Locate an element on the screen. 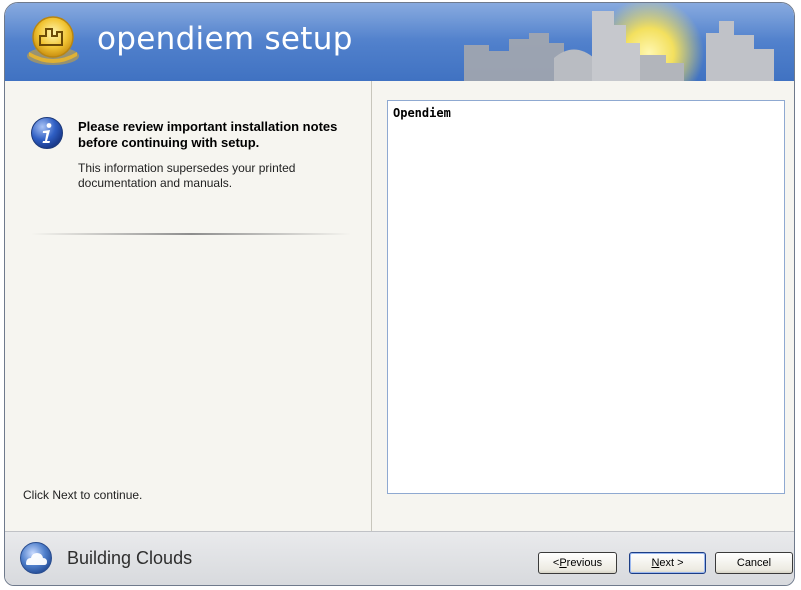 This screenshot has width=801, height=590. continue-hint: Click Next to continue. is located at coordinates (83, 495).